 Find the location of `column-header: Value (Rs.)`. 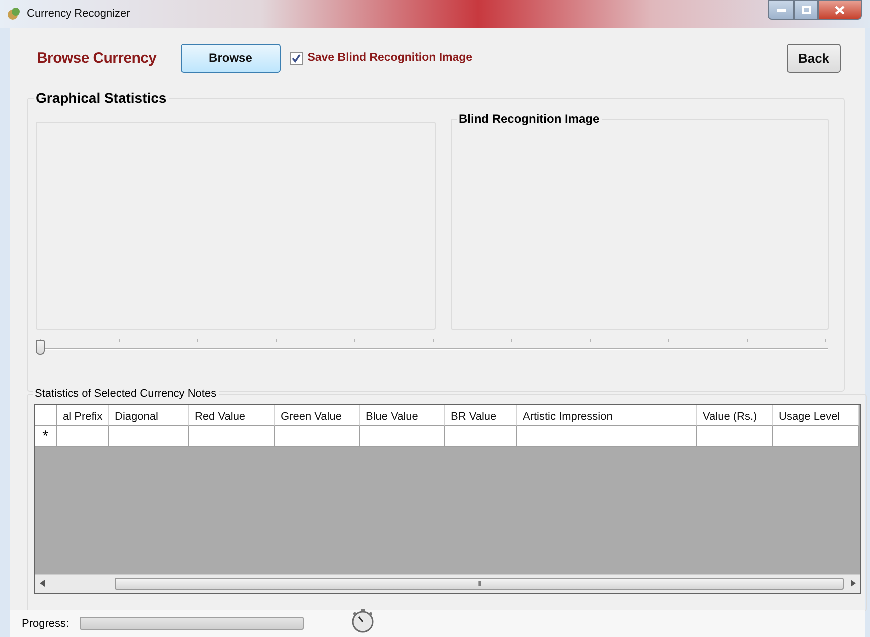

column-header: Value (Rs.) is located at coordinates (735, 415).